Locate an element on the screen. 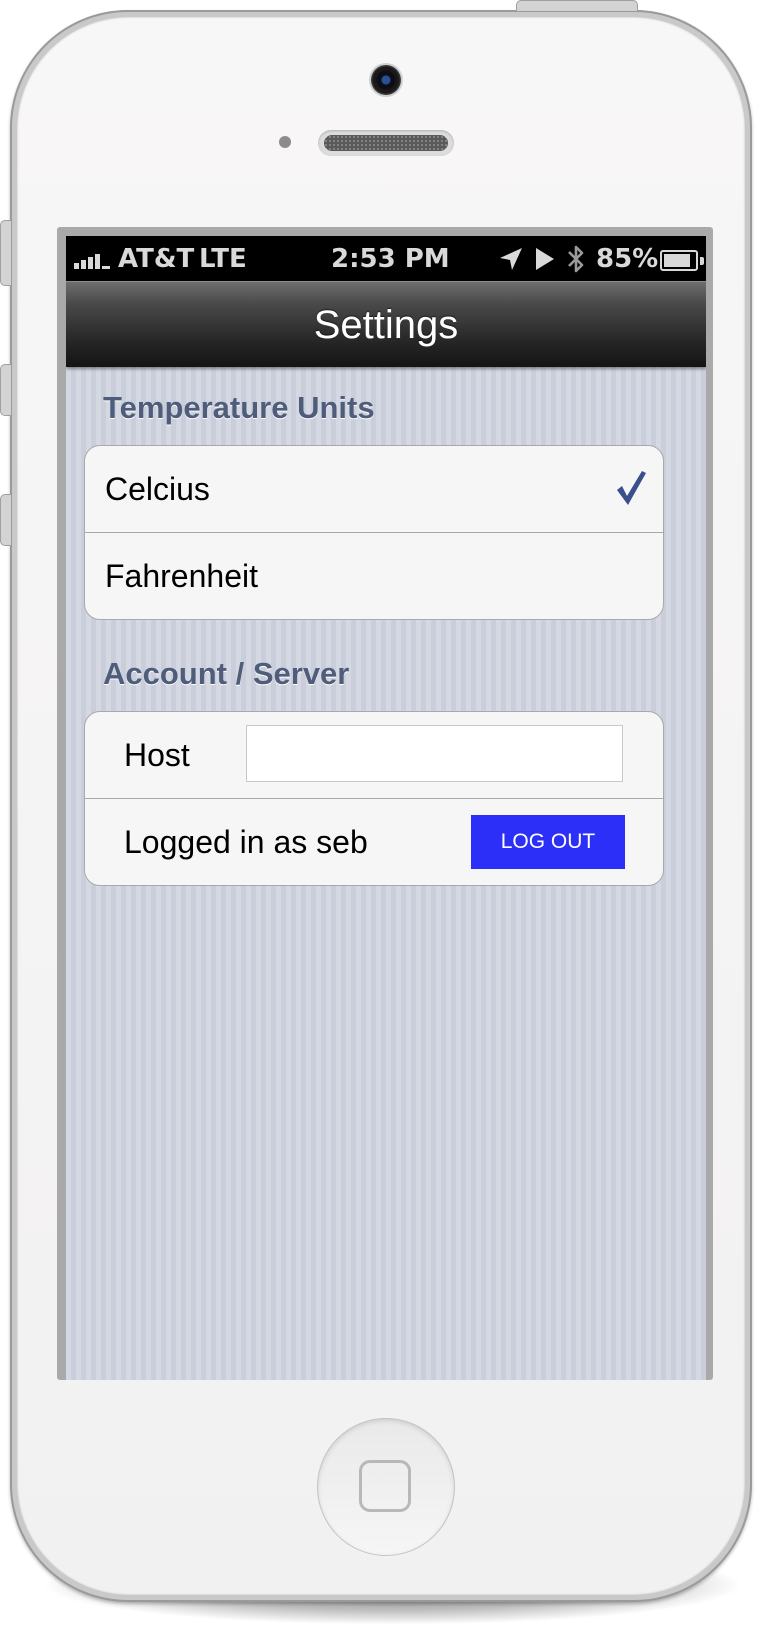 The width and height of the screenshot is (765, 1630). option-fahrenheit: Fahrenheit is located at coordinates (374, 576).